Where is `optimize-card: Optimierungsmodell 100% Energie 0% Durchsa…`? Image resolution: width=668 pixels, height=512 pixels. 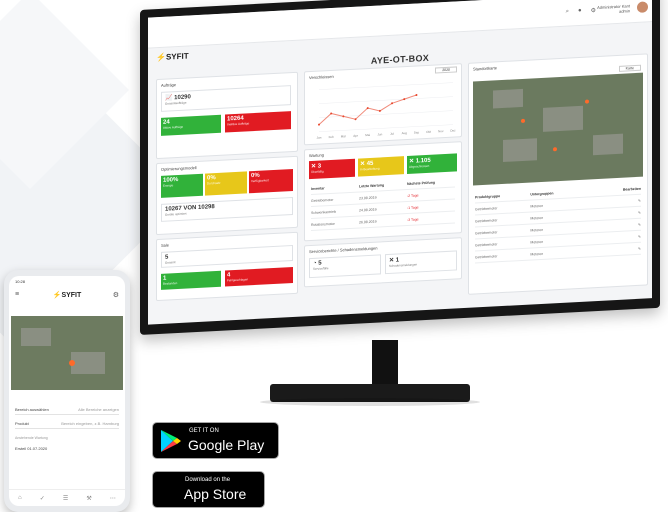 optimize-card: Optimierungsmodell 100% Energie 0% Durchsa… is located at coordinates (227, 195).